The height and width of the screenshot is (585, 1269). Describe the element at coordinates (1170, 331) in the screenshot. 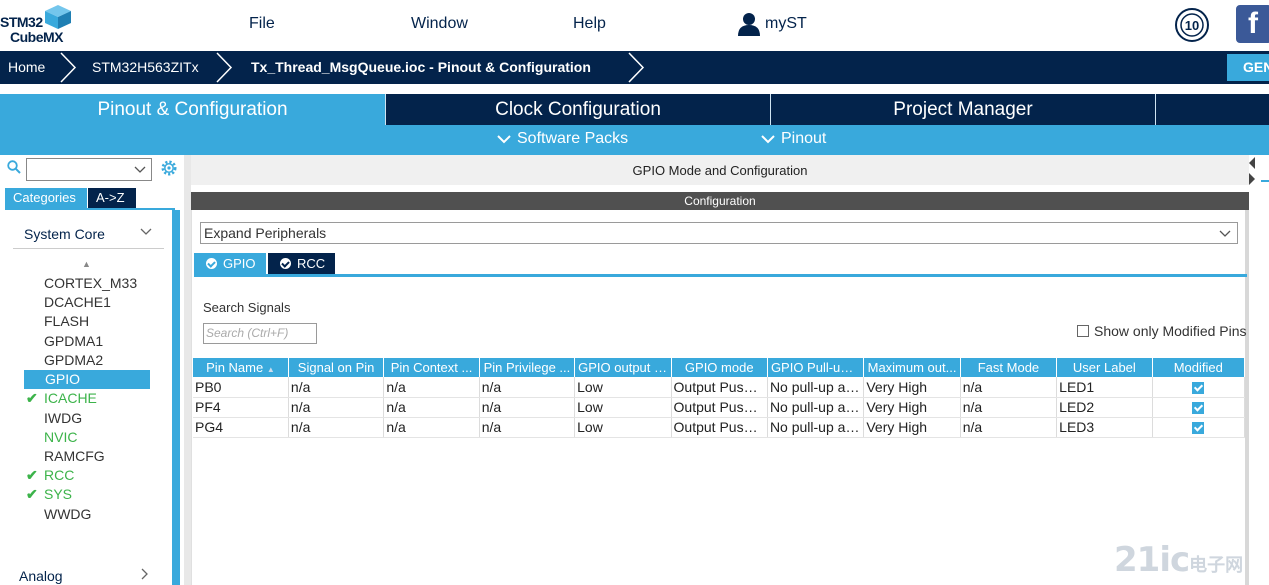

I see `show-modified-pins-label: Show only Modified Pins` at that location.